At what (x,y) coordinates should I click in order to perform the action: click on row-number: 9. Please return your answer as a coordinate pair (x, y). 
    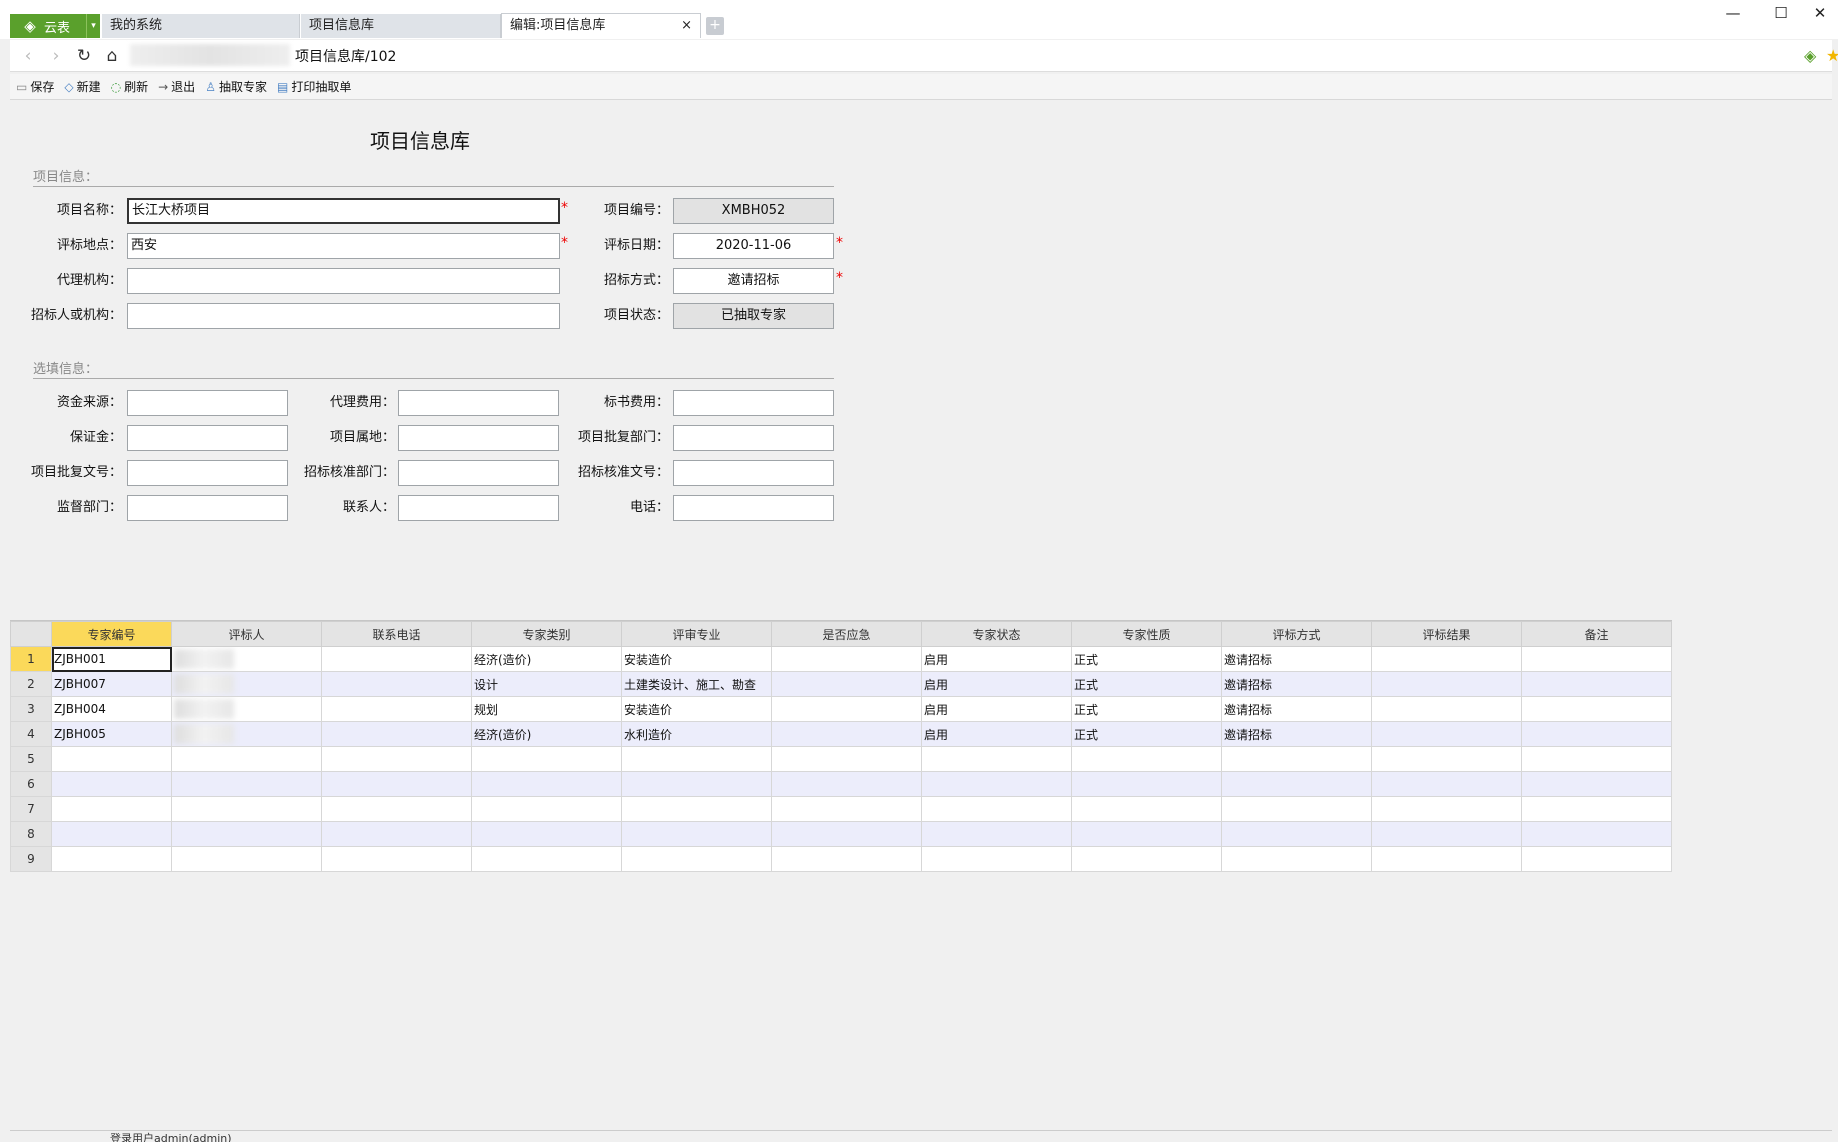
    Looking at the image, I should click on (31, 859).